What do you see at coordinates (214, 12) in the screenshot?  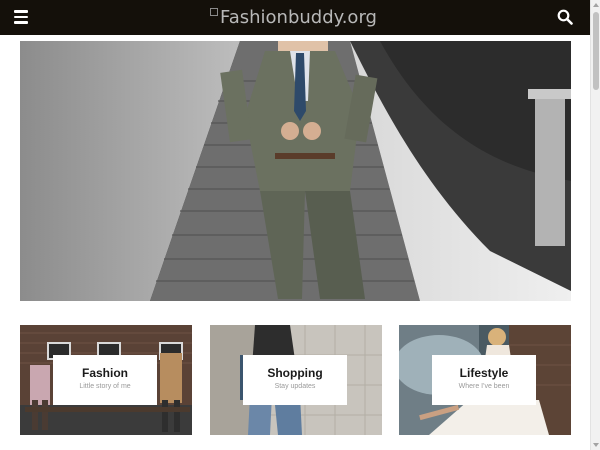 I see `broken-image-icon` at bounding box center [214, 12].